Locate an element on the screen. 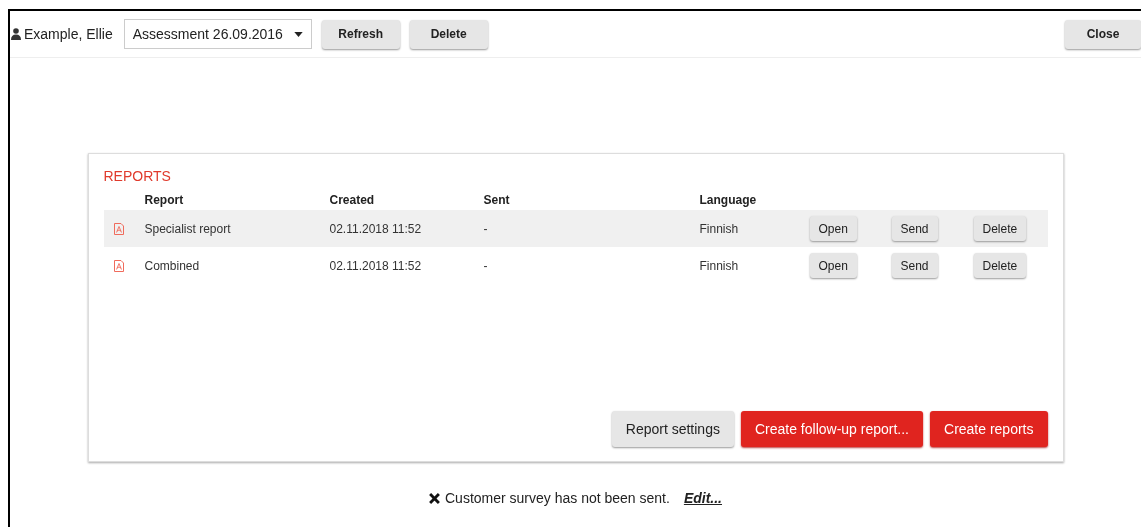 This screenshot has width=1141, height=527. settings-button: Report settings is located at coordinates (672, 429).